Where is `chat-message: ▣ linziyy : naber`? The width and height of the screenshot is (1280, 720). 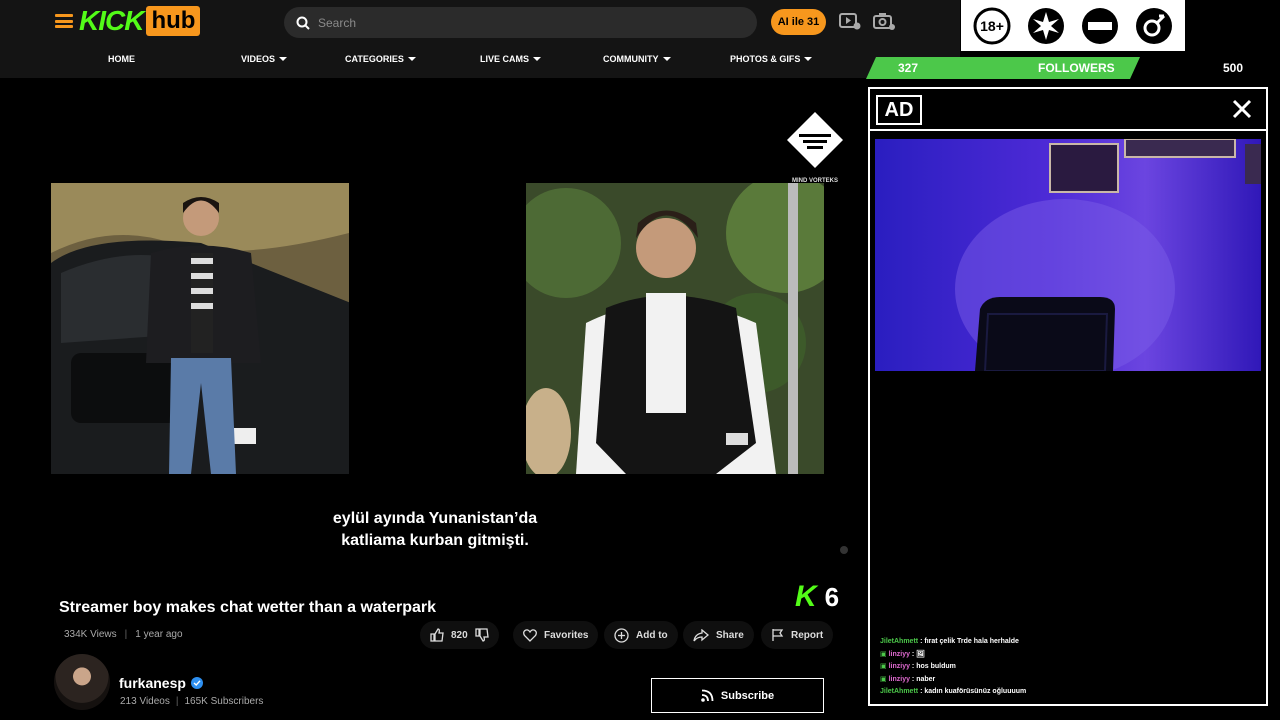 chat-message: ▣ linziyy : naber is located at coordinates (908, 679).